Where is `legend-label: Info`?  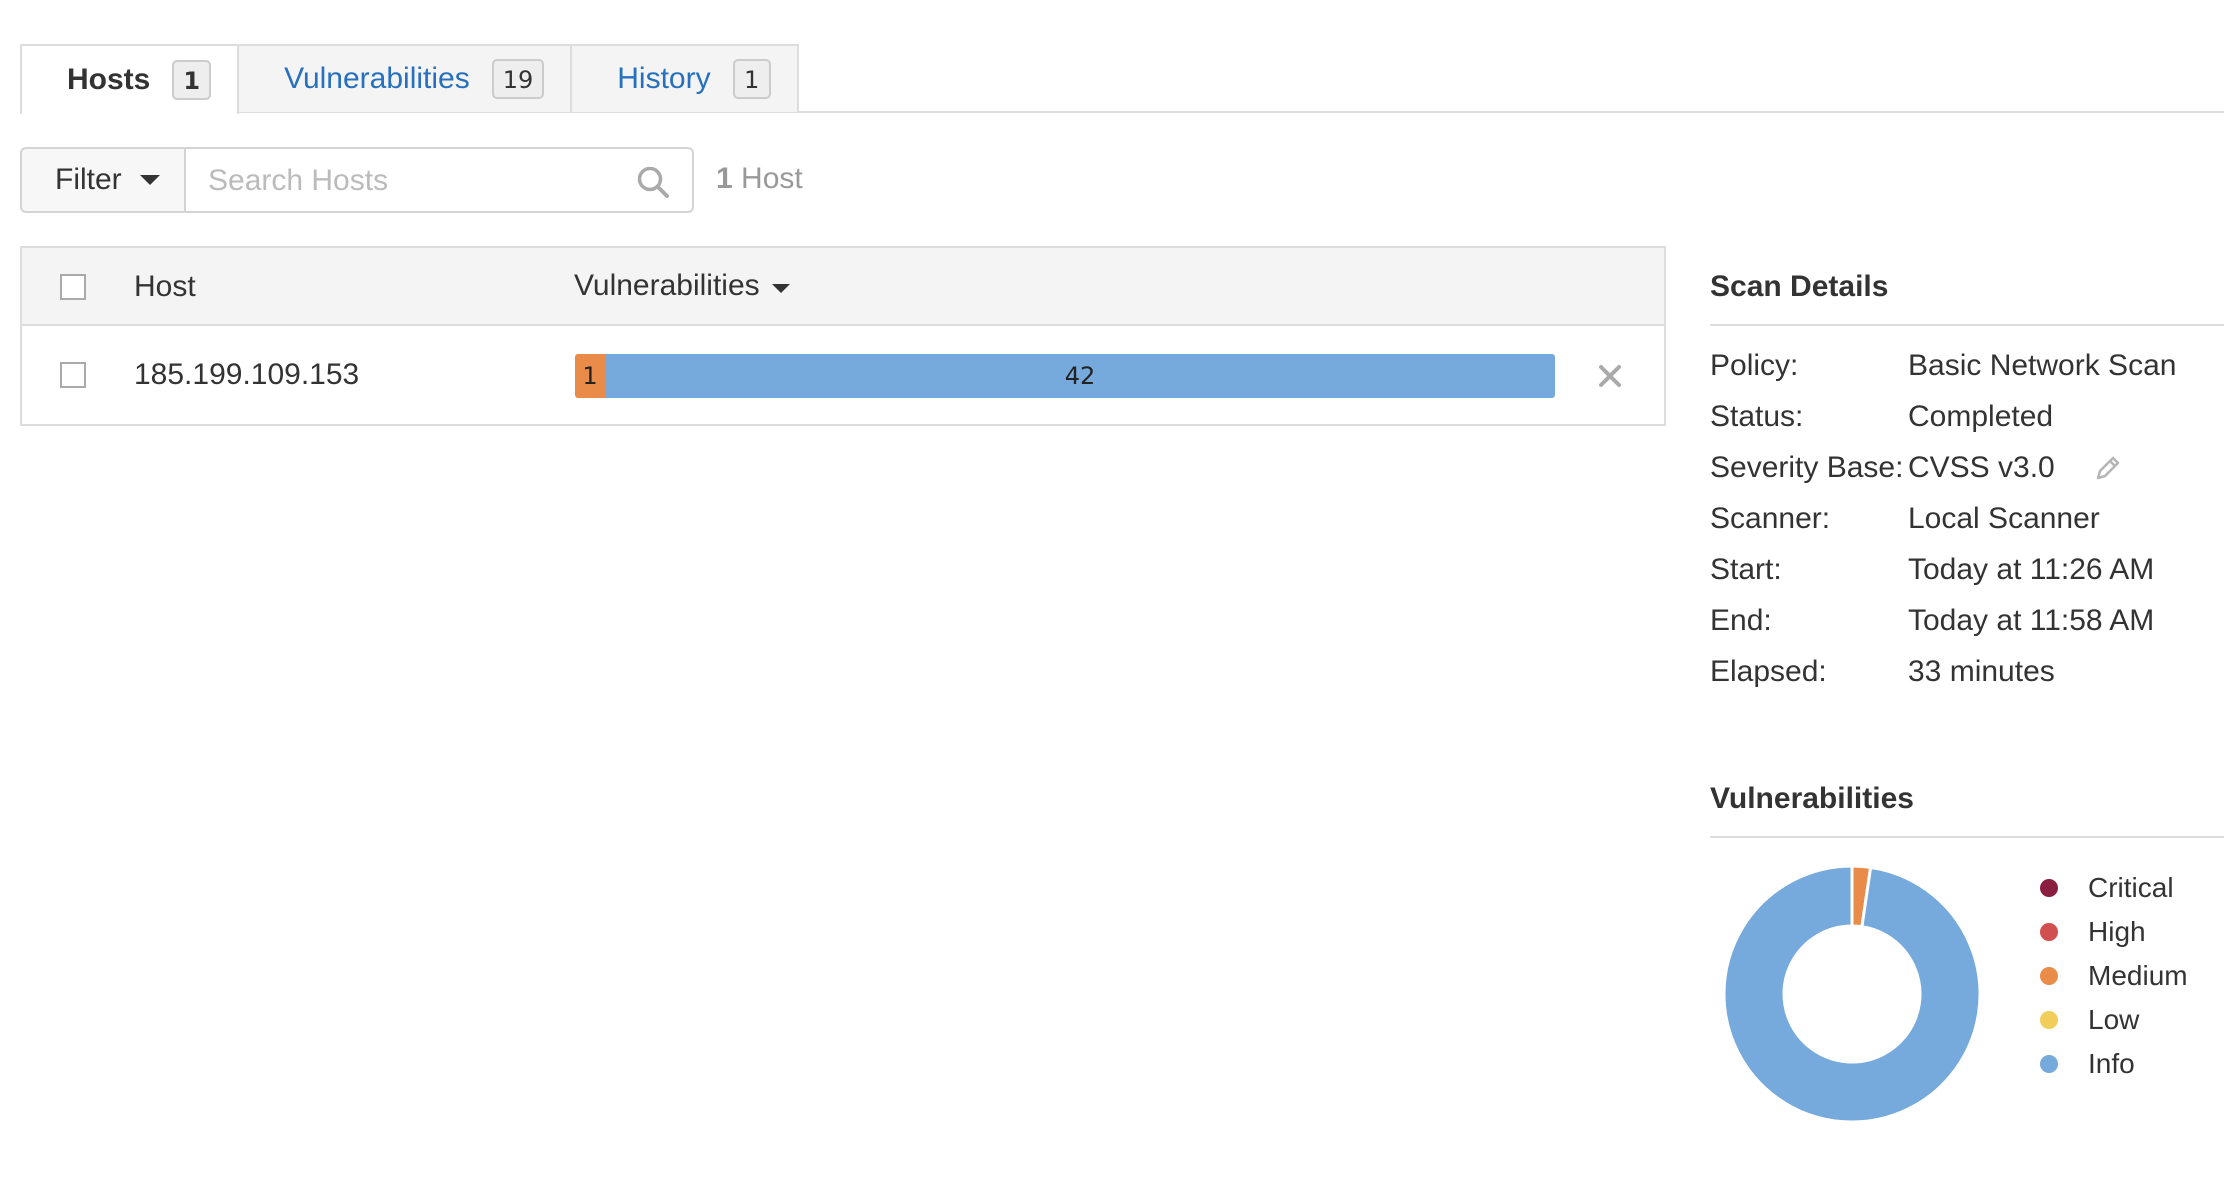 legend-label: Info is located at coordinates (2111, 1063).